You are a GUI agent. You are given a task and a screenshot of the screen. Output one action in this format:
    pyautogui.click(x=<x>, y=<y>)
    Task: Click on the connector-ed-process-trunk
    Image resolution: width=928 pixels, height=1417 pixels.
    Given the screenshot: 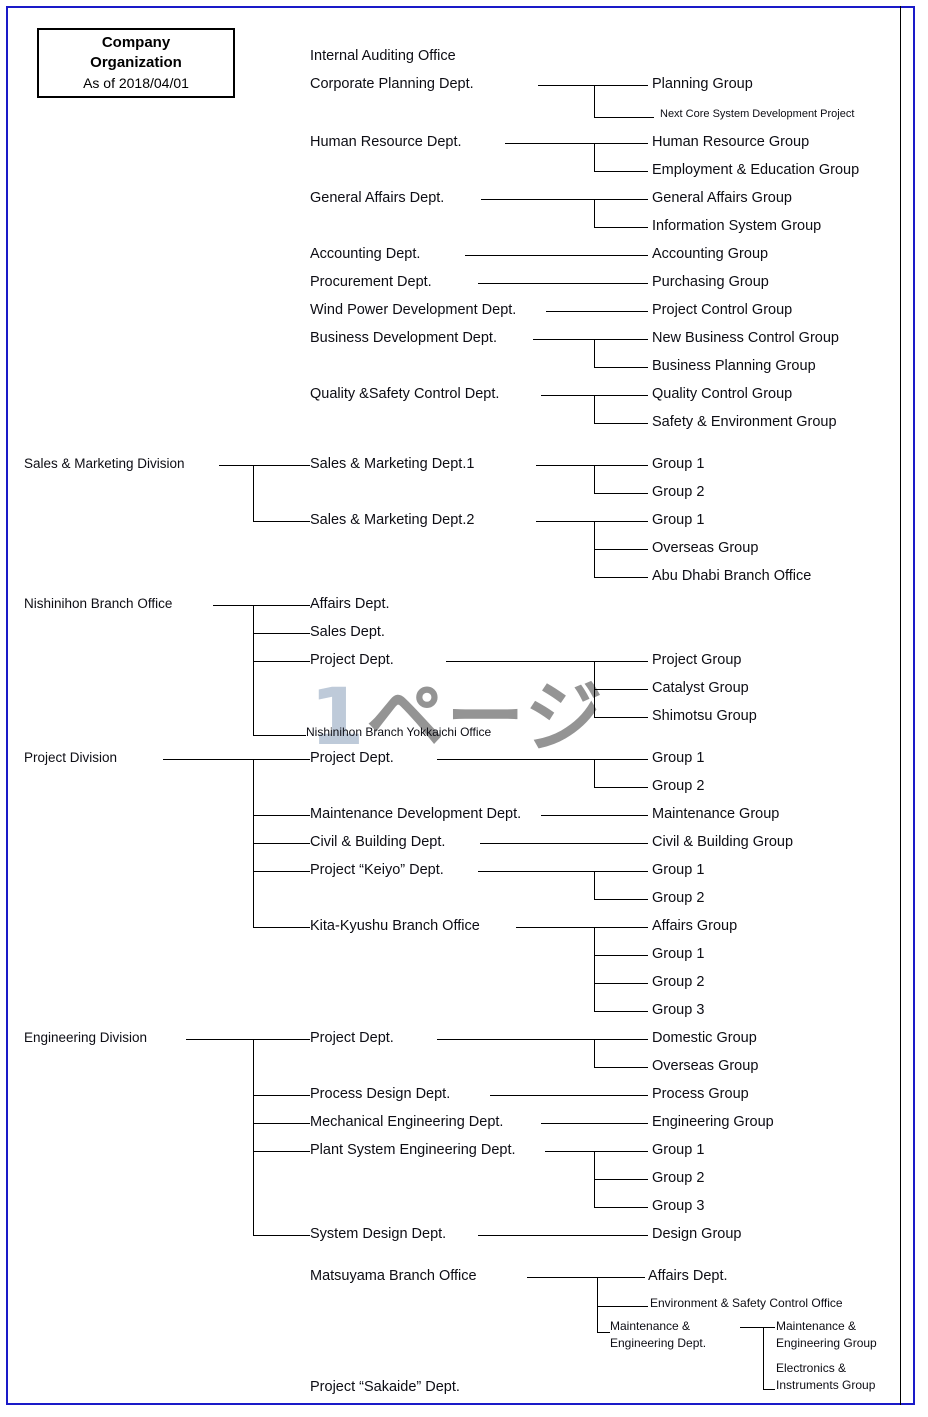 What is the action you would take?
    pyautogui.click(x=569, y=1095)
    